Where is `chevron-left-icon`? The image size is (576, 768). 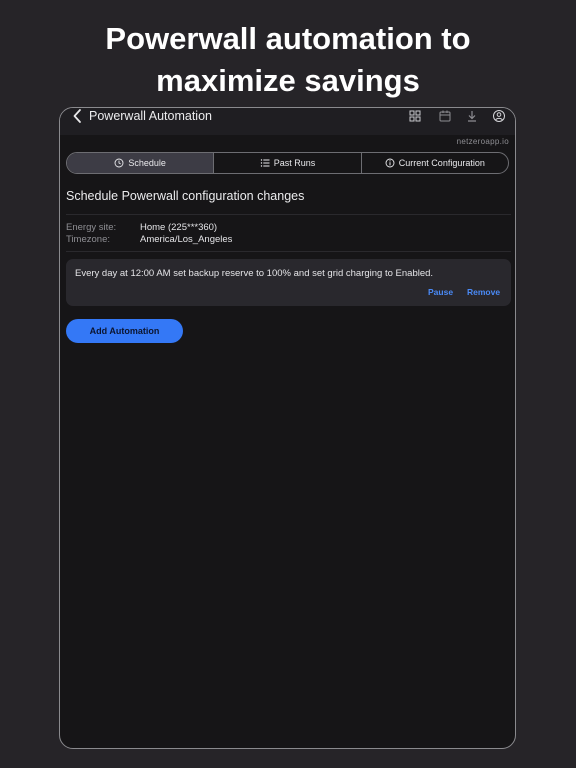
chevron-left-icon is located at coordinates (78, 116).